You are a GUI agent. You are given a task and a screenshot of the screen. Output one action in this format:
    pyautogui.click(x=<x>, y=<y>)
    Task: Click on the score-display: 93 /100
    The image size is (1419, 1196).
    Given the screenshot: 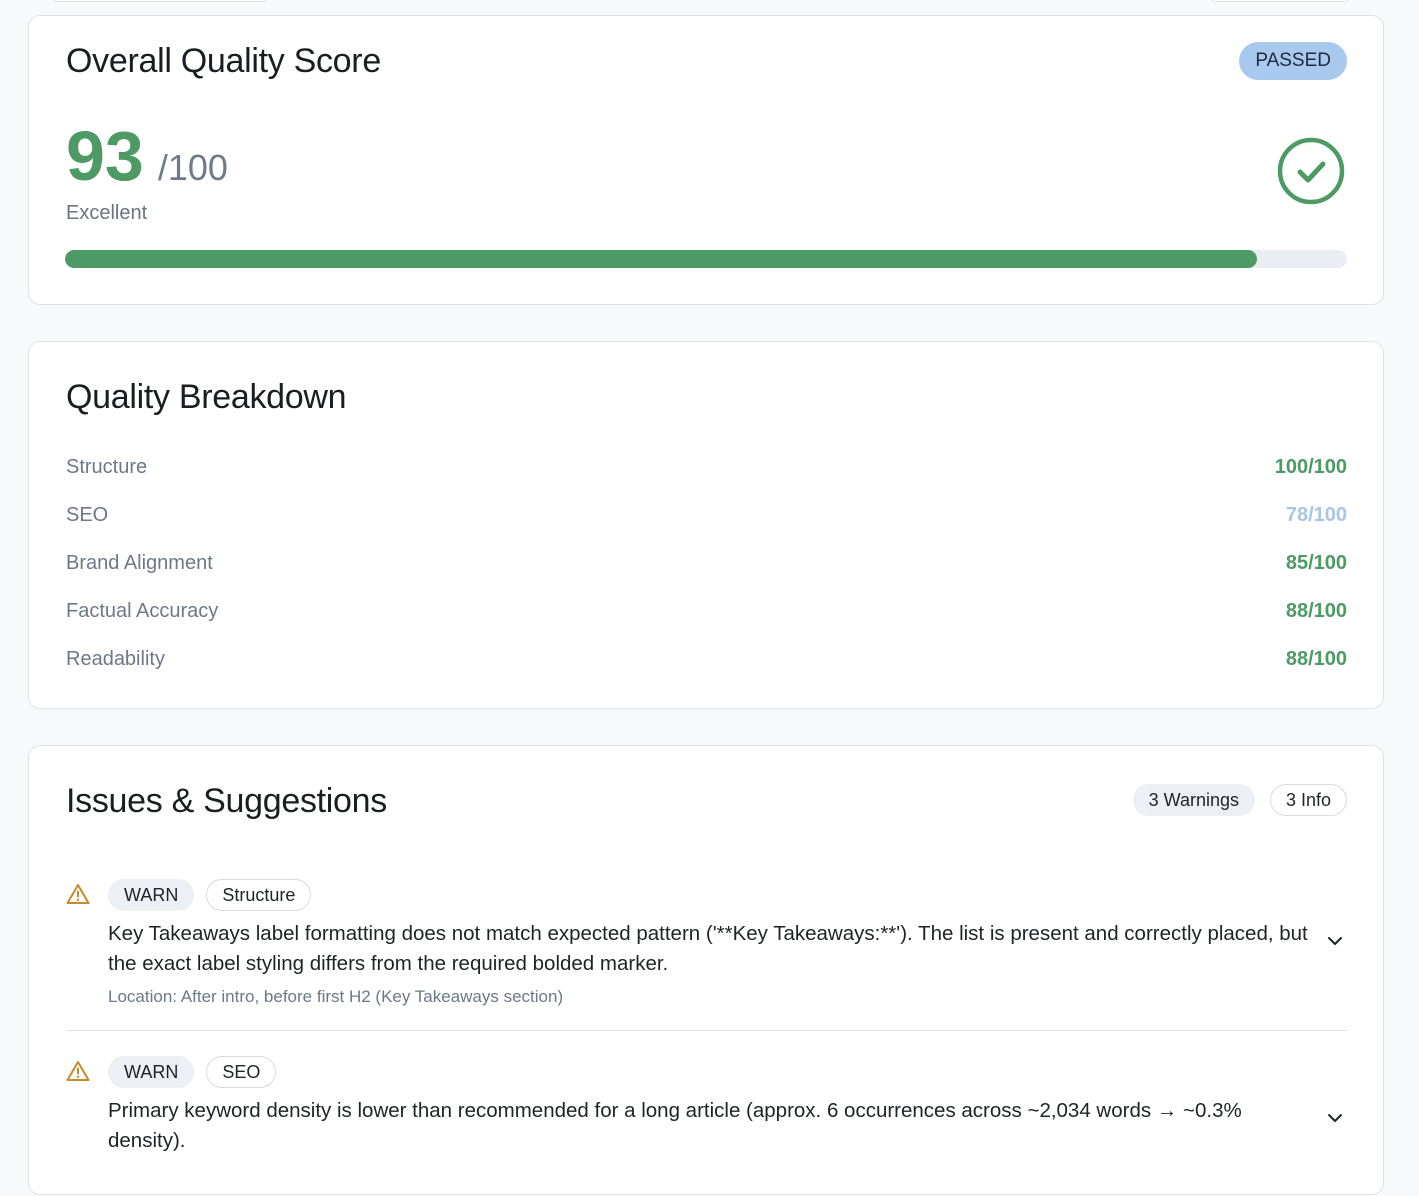 What is the action you would take?
    pyautogui.click(x=147, y=156)
    